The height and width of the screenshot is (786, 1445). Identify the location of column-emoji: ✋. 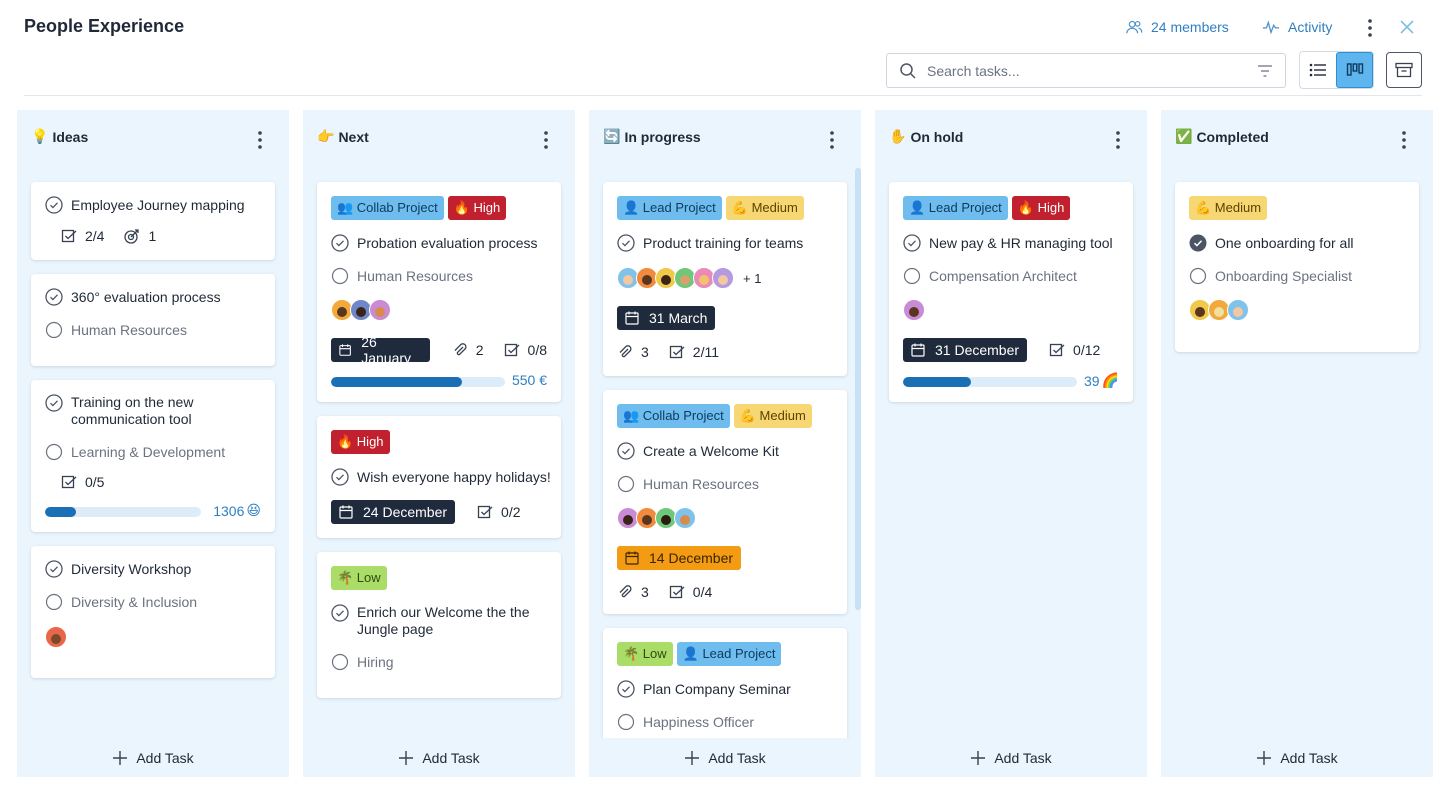
(898, 136).